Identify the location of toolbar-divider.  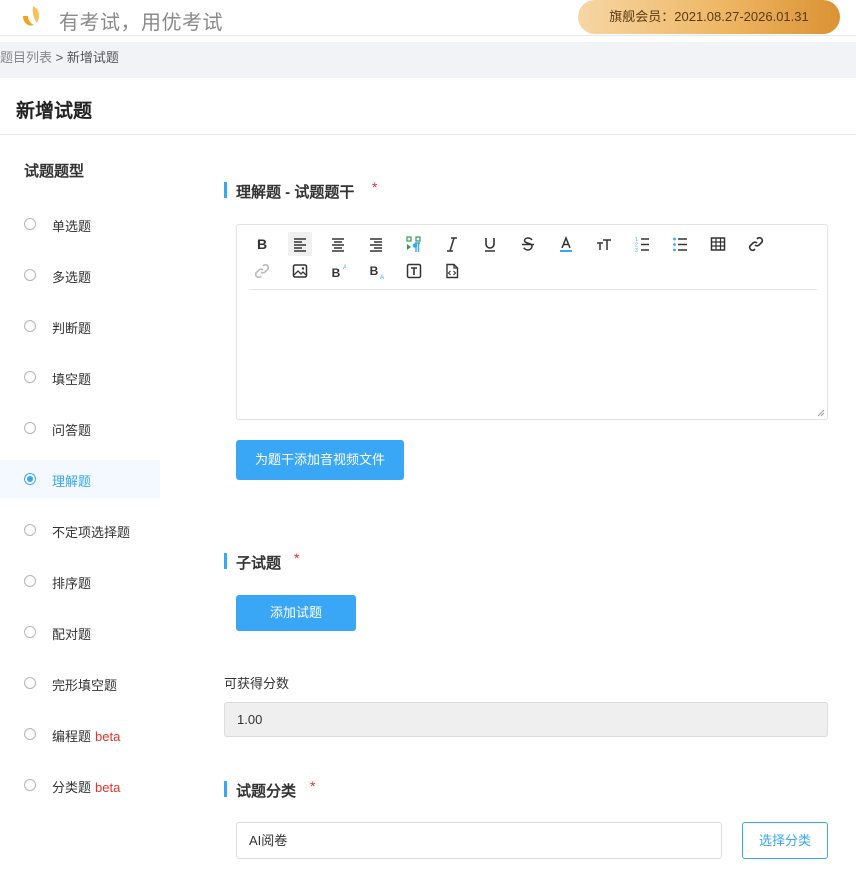
(533, 289).